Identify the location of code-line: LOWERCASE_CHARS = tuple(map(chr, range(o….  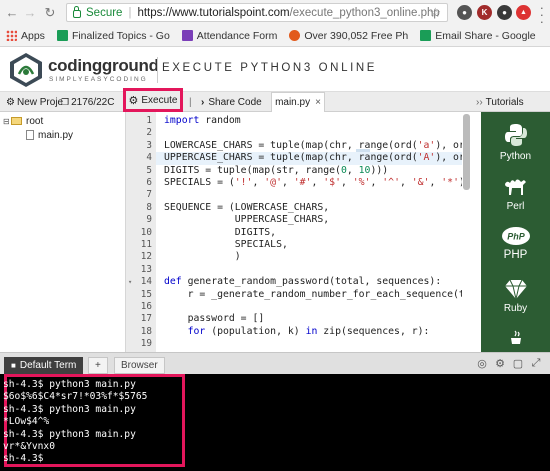
(313, 145).